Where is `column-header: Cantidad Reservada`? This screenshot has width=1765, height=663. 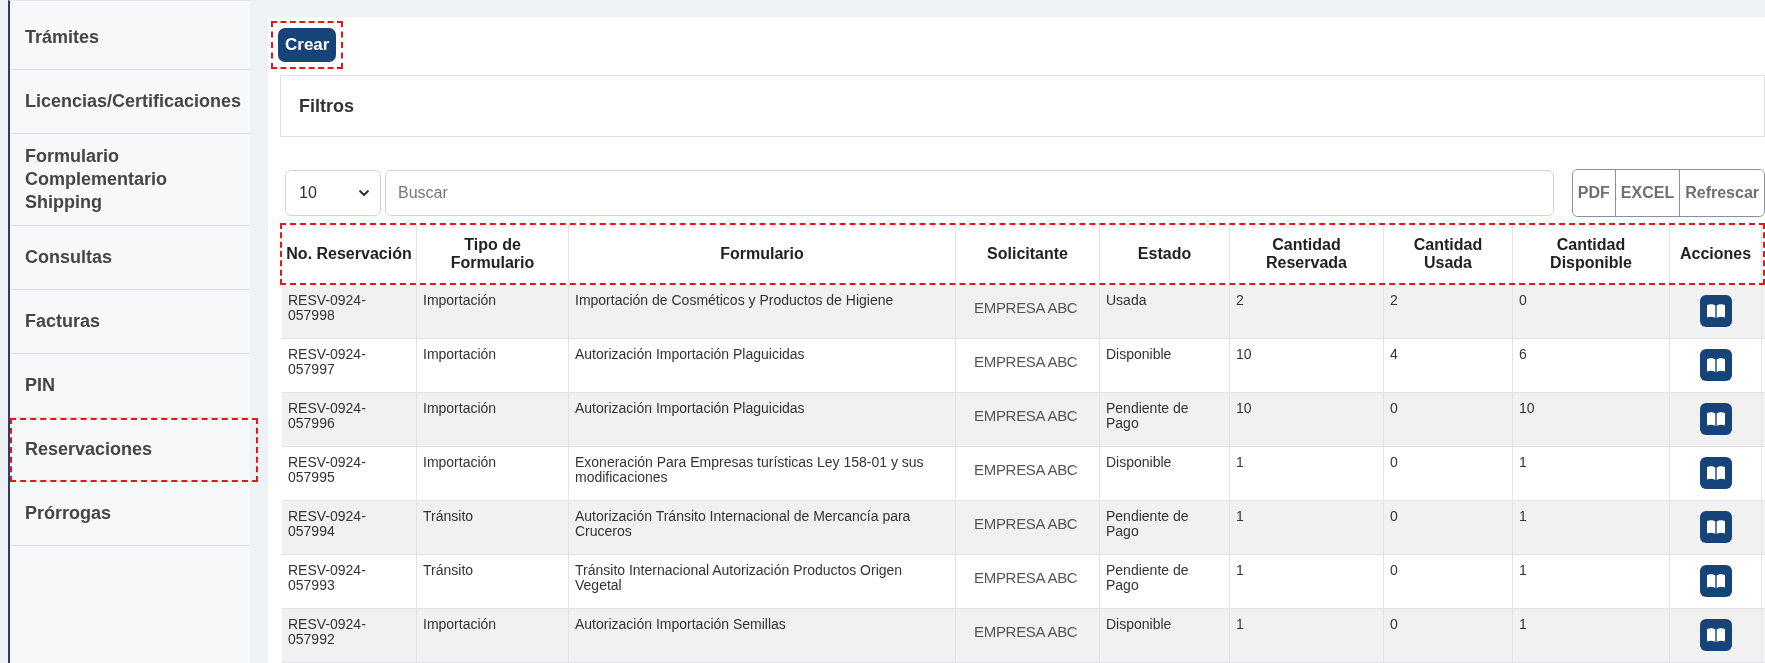 column-header: Cantidad Reservada is located at coordinates (1306, 254).